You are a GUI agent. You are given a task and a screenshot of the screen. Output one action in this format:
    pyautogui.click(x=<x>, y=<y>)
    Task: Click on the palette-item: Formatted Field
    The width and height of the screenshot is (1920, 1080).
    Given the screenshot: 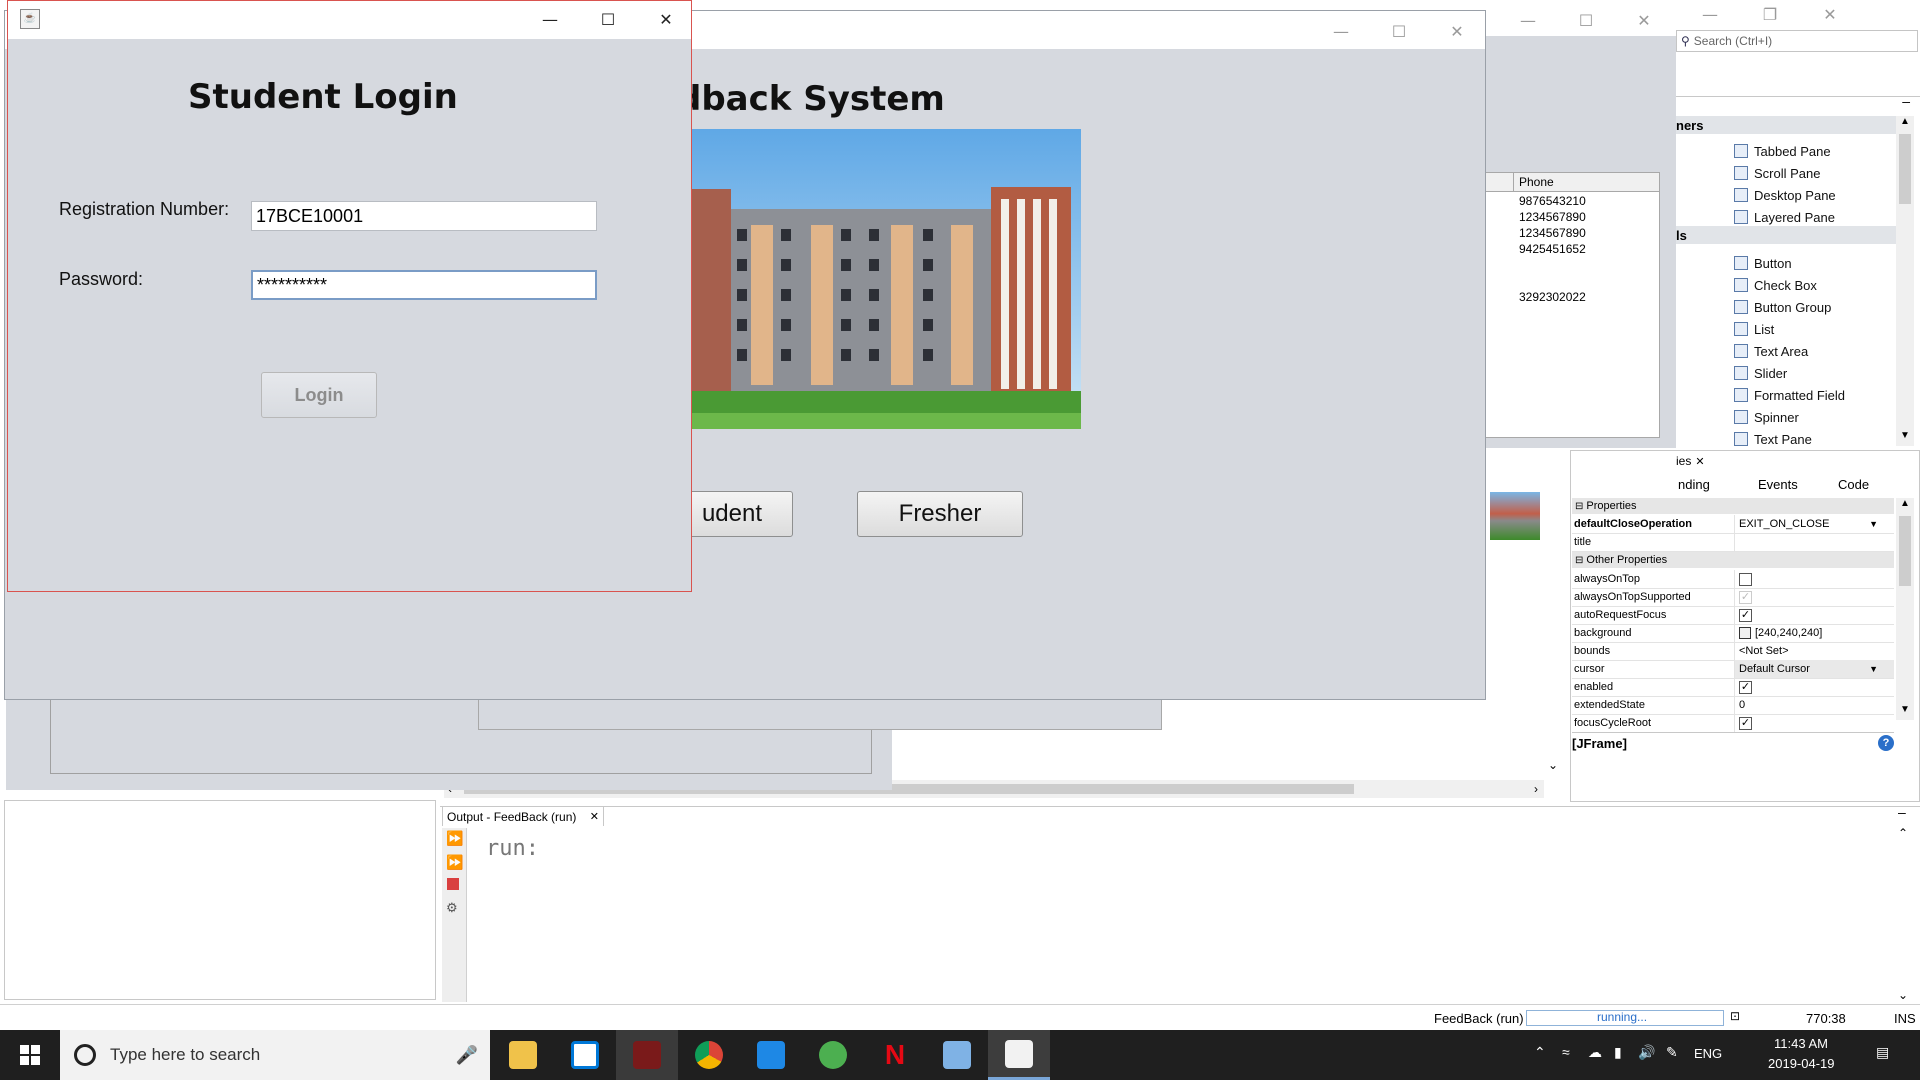 What is the action you would take?
    pyautogui.click(x=1789, y=395)
    